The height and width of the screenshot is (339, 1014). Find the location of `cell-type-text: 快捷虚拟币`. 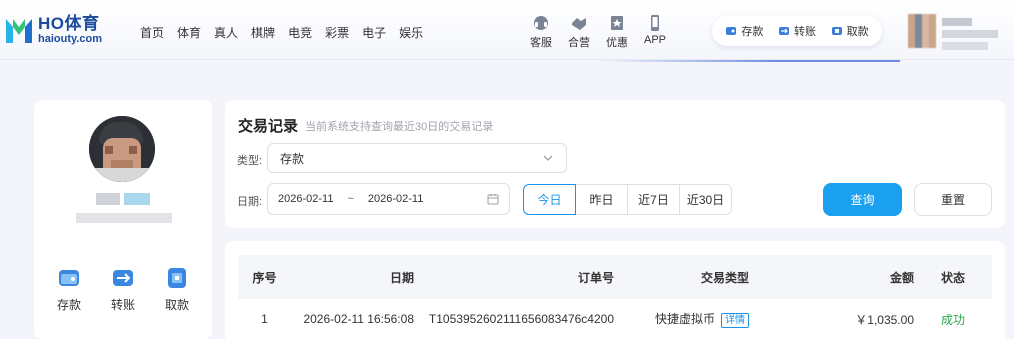

cell-type-text: 快捷虚拟币 is located at coordinates (684, 319).